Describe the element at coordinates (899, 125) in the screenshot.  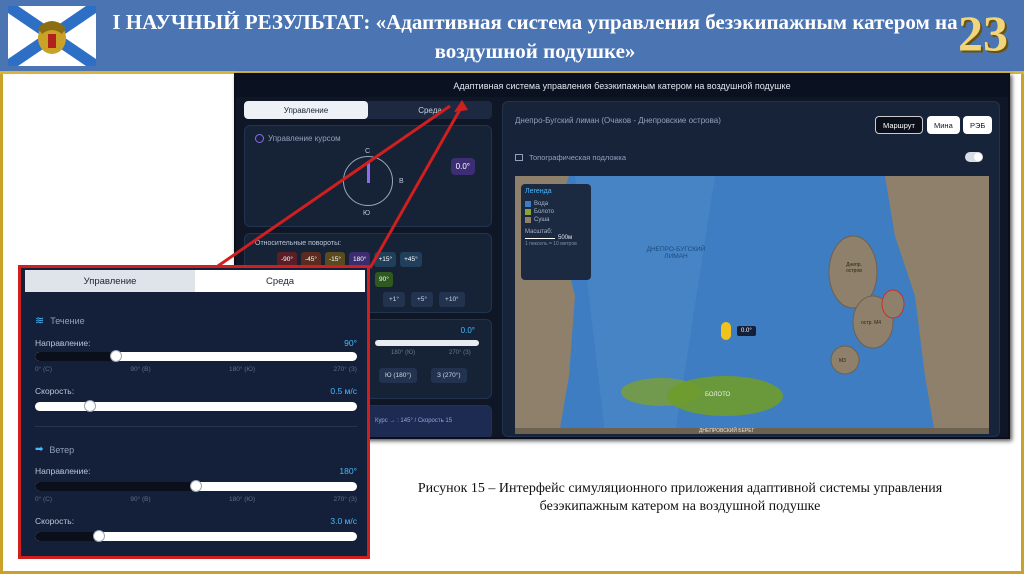
I see `mode-button-route: Маршрут` at that location.